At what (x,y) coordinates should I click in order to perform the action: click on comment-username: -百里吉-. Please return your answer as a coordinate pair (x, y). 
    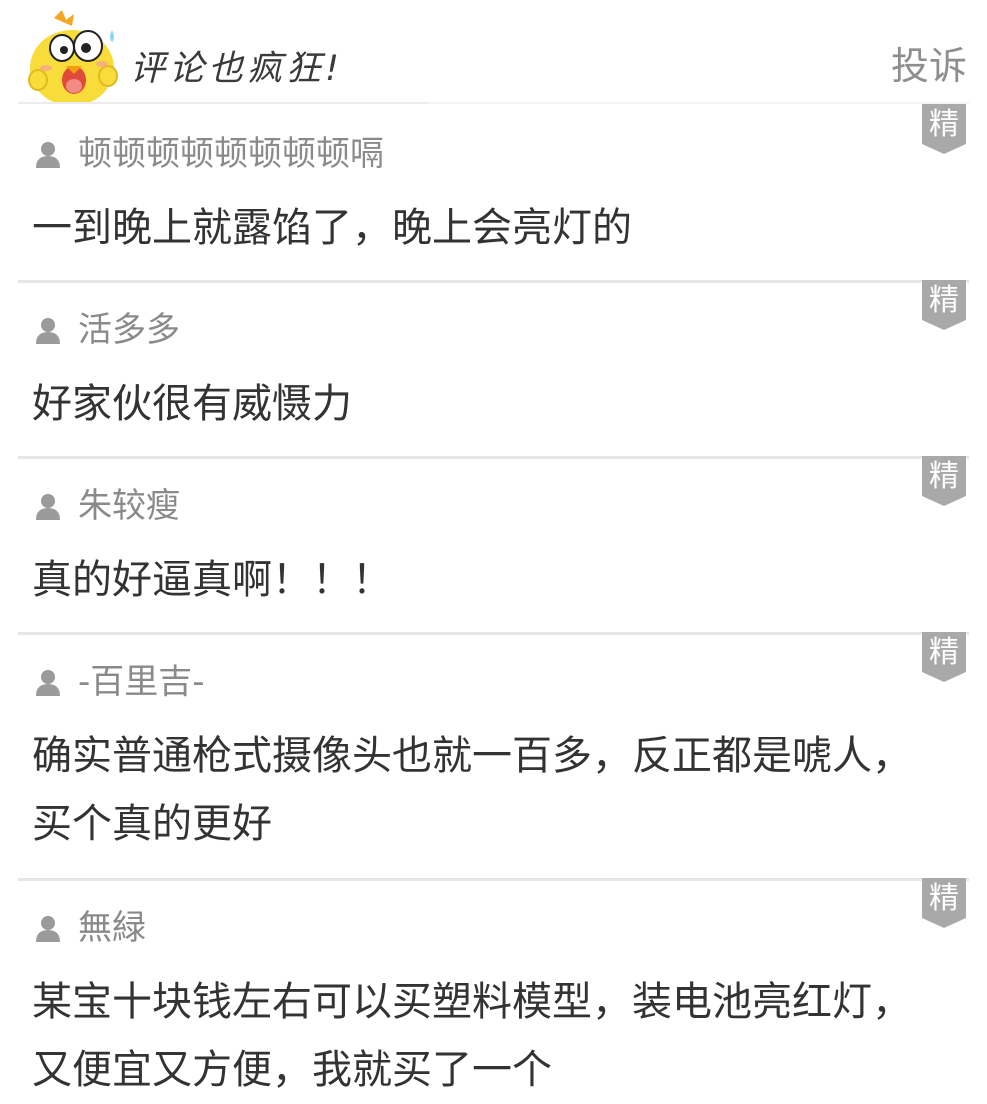
    Looking at the image, I should click on (141, 682).